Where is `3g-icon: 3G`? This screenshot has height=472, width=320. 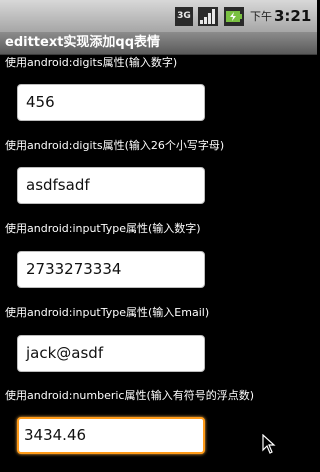
3g-icon: 3G is located at coordinates (184, 16).